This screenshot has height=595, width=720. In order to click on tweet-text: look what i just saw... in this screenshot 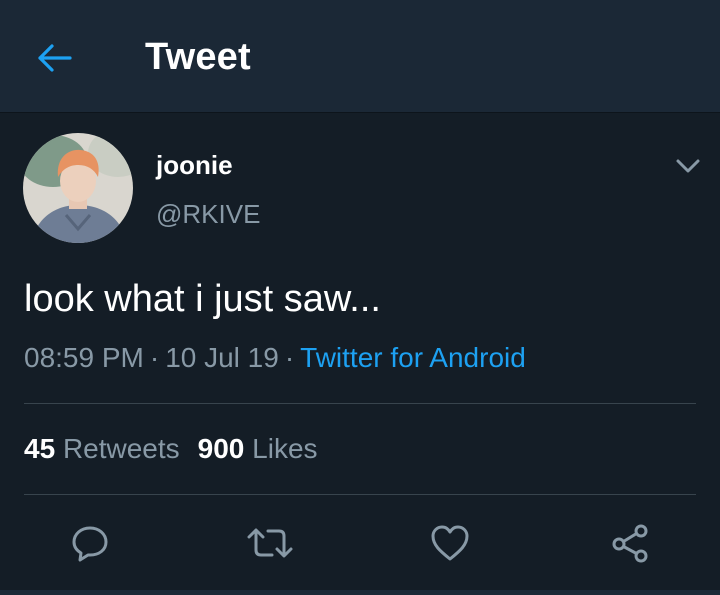, I will do `click(202, 299)`.